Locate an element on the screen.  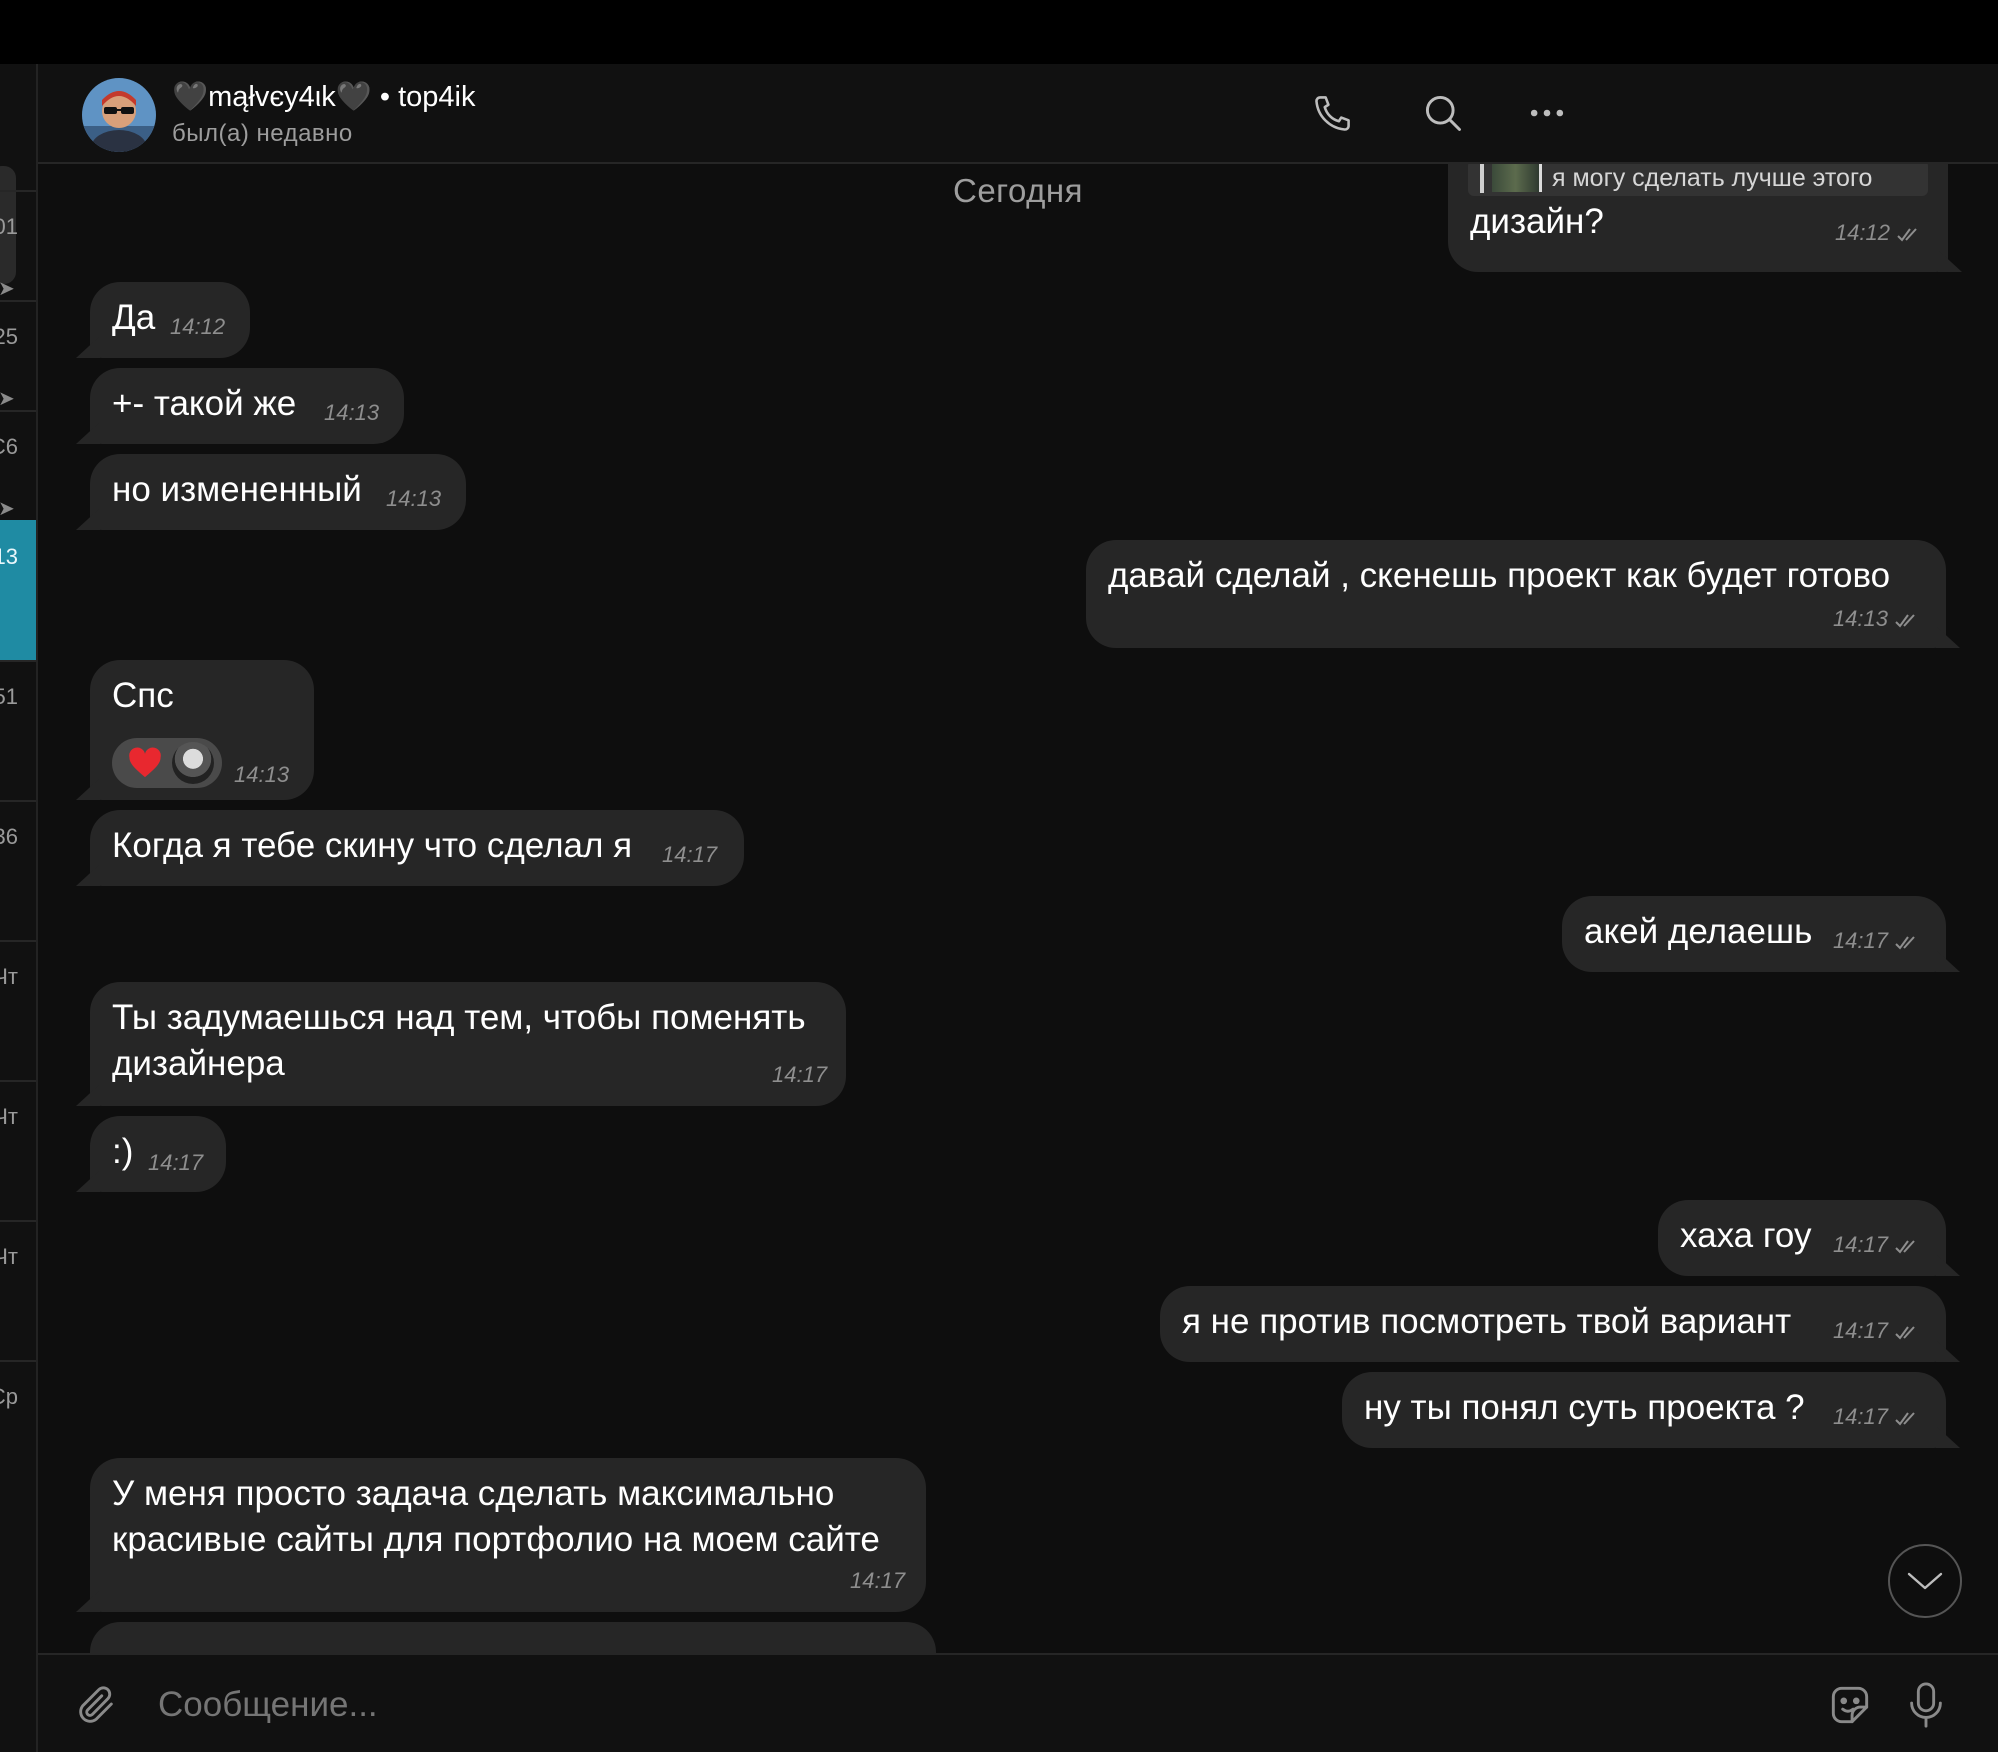
message-bubble-outgoing: хаха гоу 14:17 is located at coordinates (1802, 1238).